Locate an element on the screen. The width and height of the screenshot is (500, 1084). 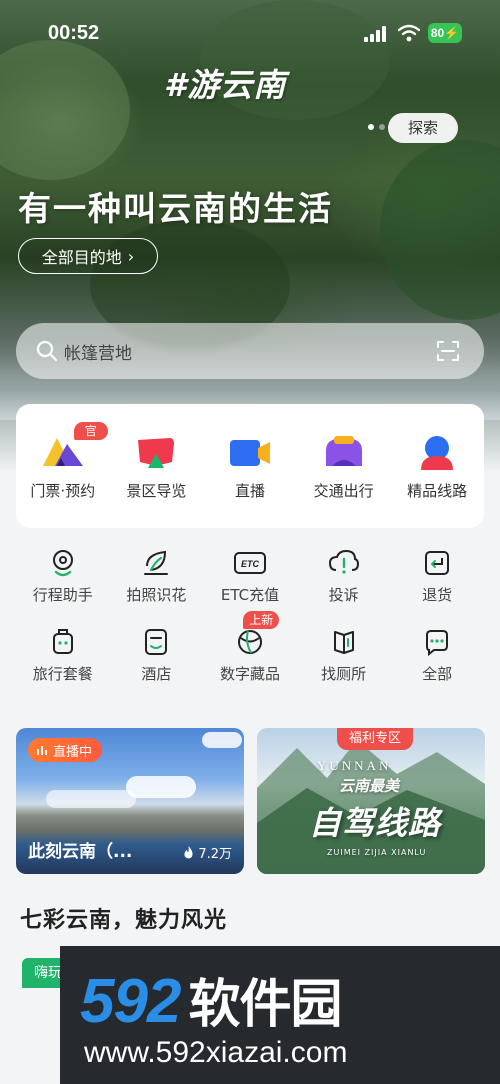
etc-icon-text: ETC is located at coordinates (250, 564).